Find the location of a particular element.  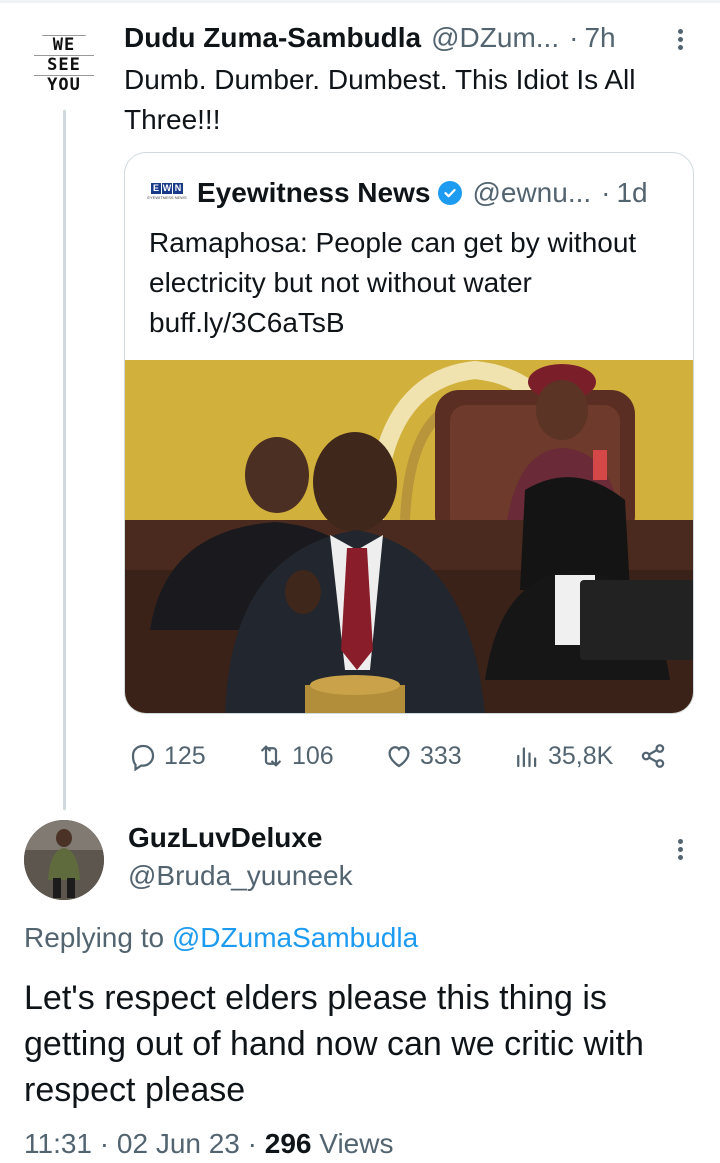

top-divider is located at coordinates (360, 1).